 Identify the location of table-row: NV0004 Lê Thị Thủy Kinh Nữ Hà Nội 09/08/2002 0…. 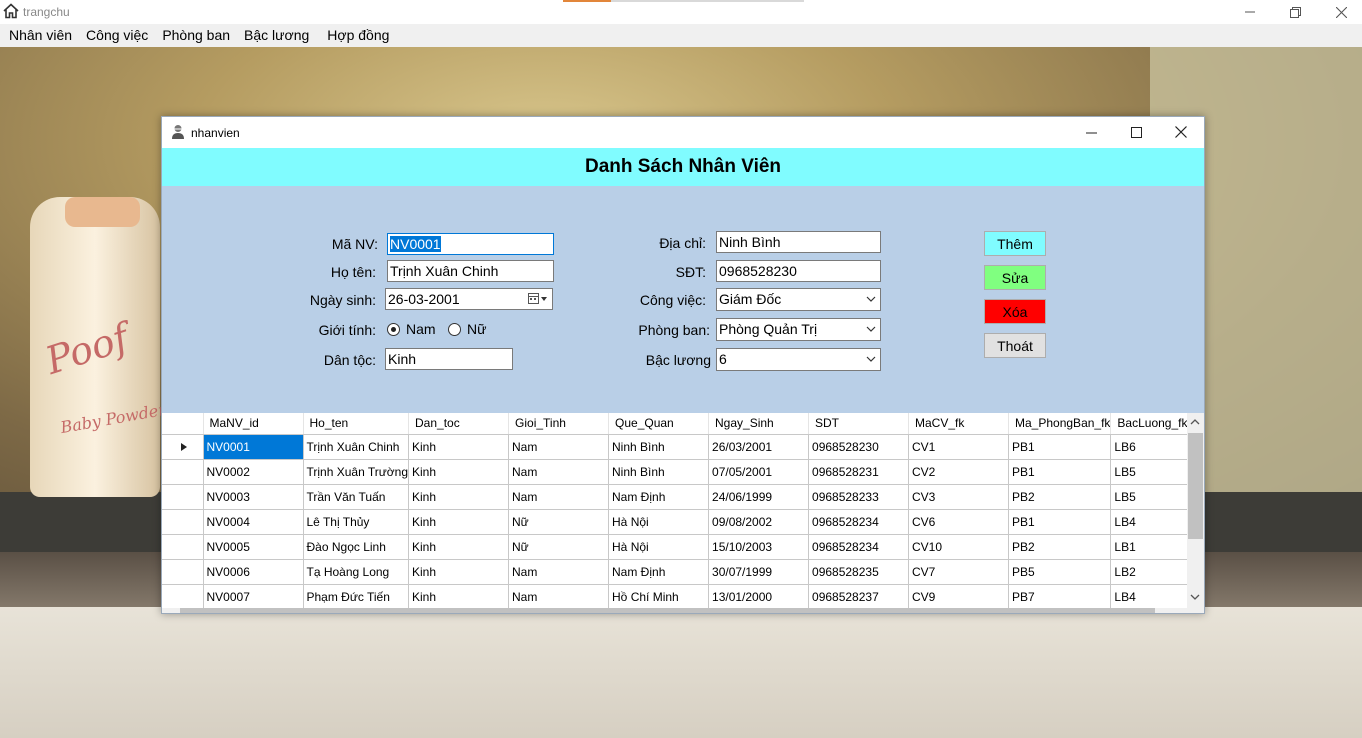
(679, 522).